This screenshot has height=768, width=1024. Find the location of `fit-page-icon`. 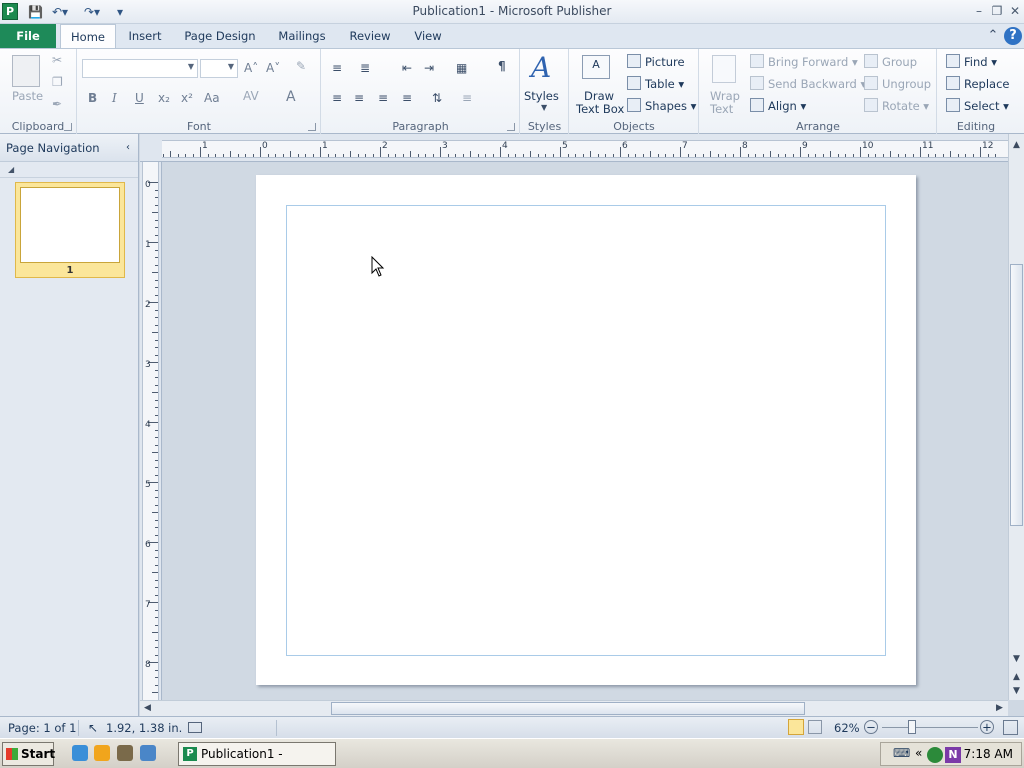

fit-page-icon is located at coordinates (1010, 727).